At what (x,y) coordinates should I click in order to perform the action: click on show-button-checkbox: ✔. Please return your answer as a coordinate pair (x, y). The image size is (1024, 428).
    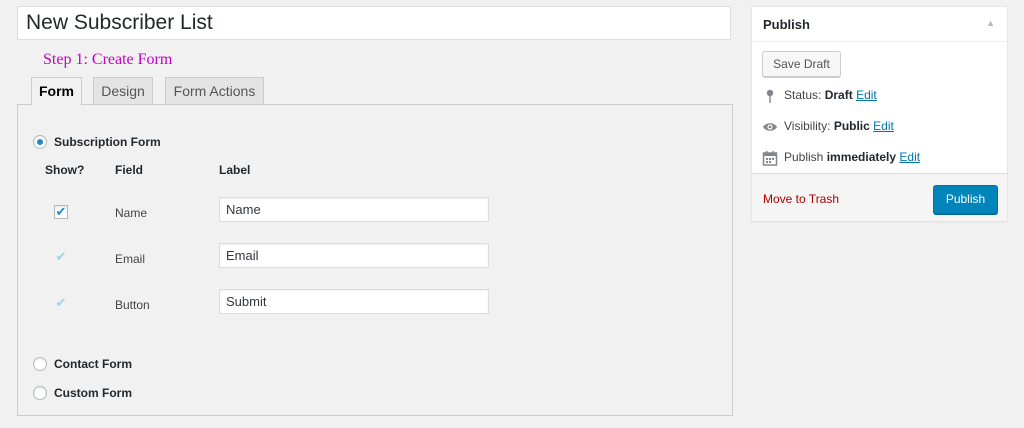
    Looking at the image, I should click on (61, 302).